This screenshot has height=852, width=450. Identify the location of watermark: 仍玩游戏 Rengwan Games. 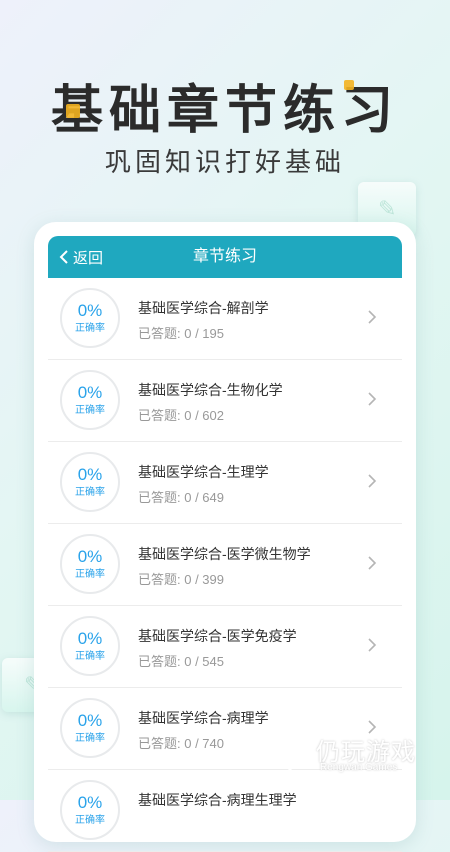
(355, 755).